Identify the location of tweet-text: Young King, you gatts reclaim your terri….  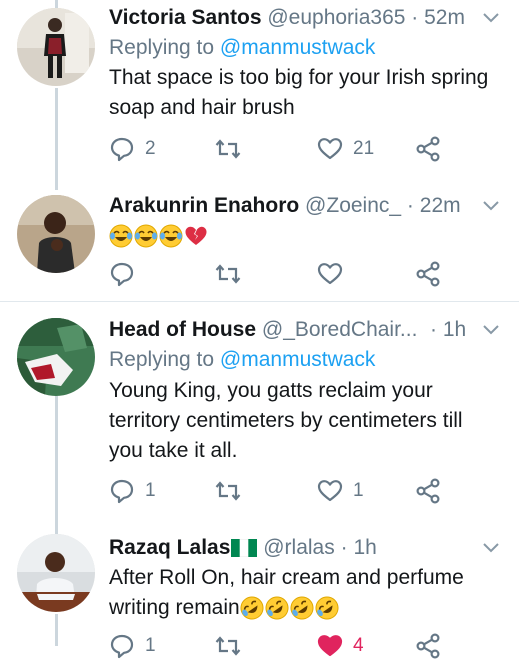
(306, 421).